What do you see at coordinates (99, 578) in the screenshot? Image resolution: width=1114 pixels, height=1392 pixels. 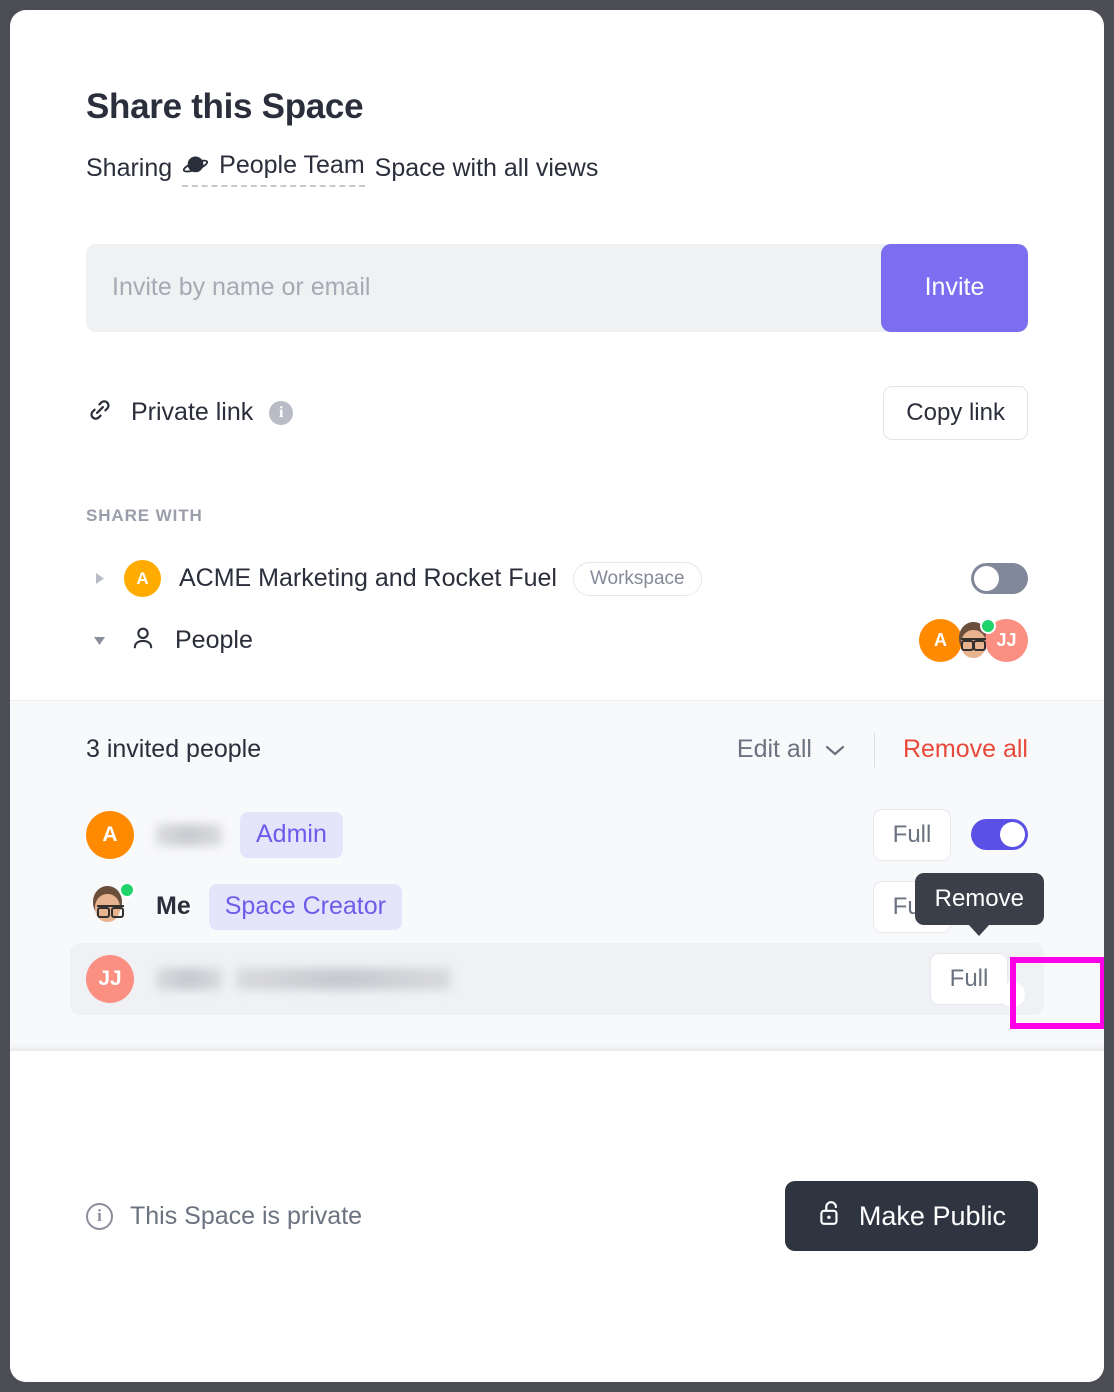 I see `chevron-right-icon` at bounding box center [99, 578].